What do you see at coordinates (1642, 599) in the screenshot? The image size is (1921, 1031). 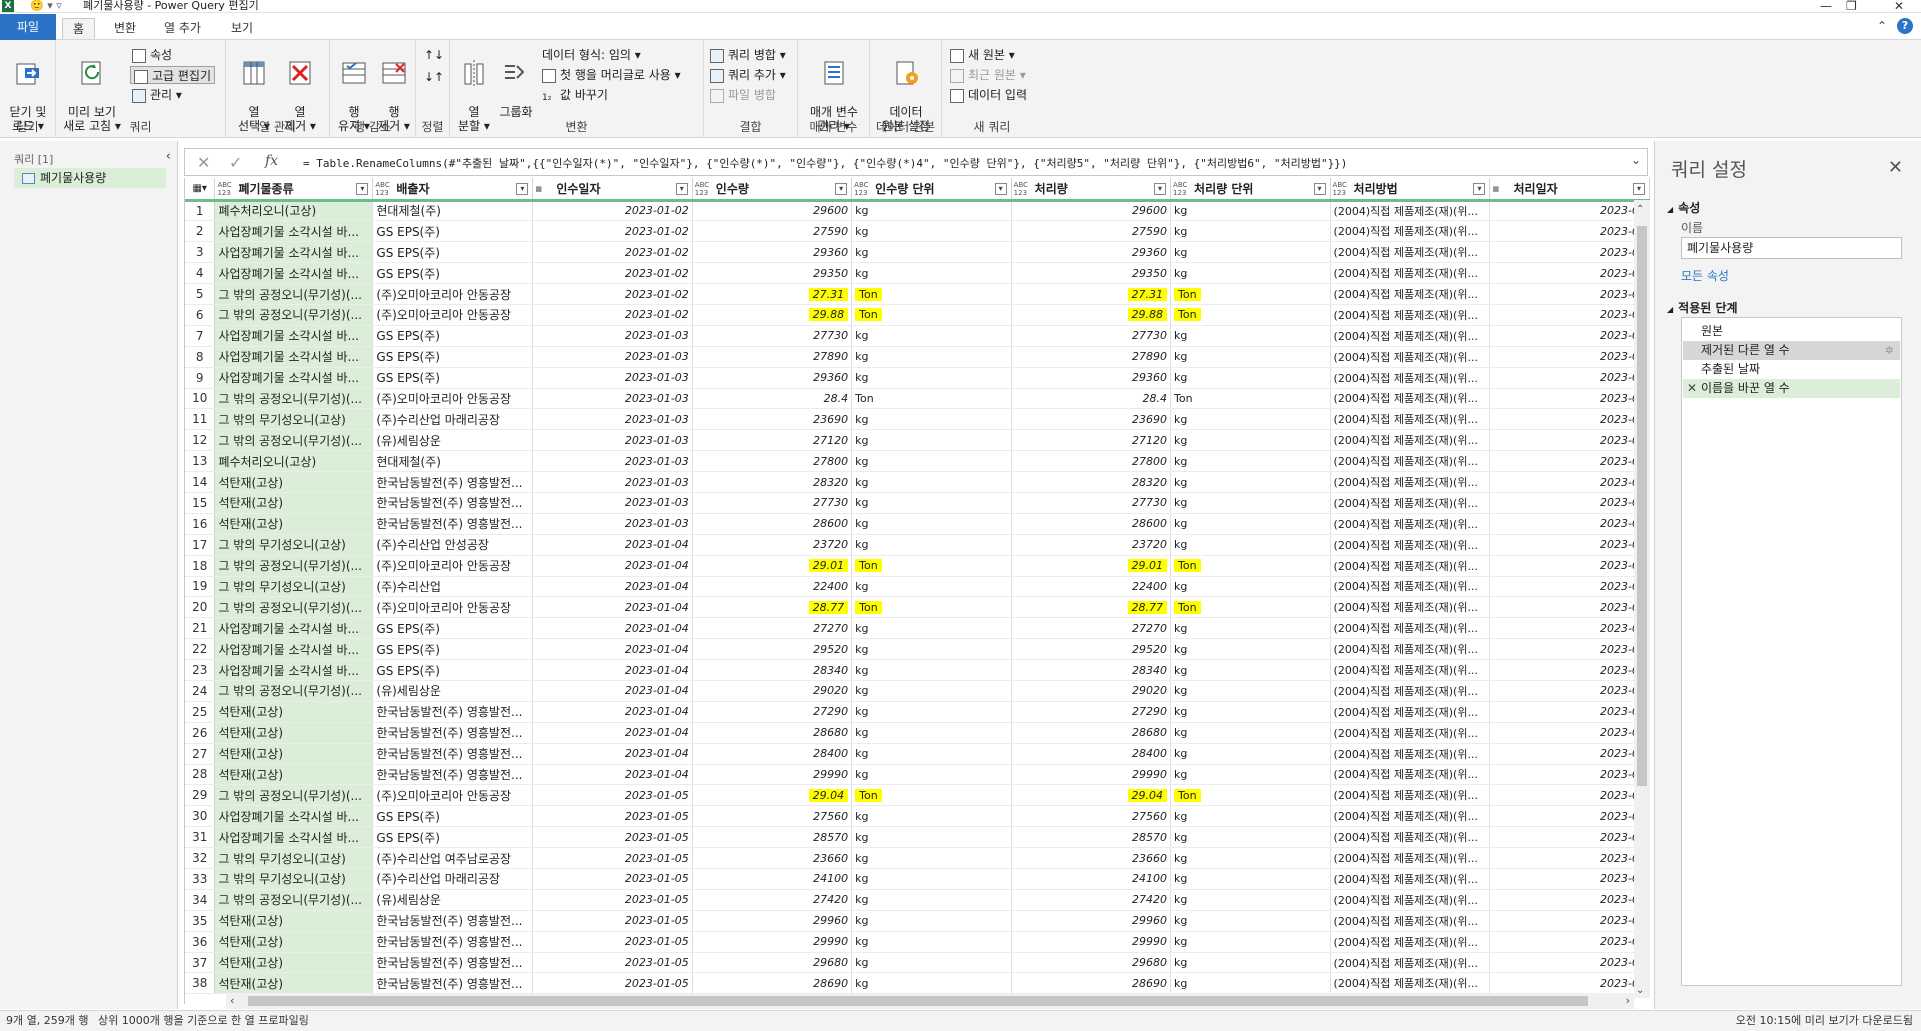 I see `vertical-scrollbar: ⌃ ⌄` at bounding box center [1642, 599].